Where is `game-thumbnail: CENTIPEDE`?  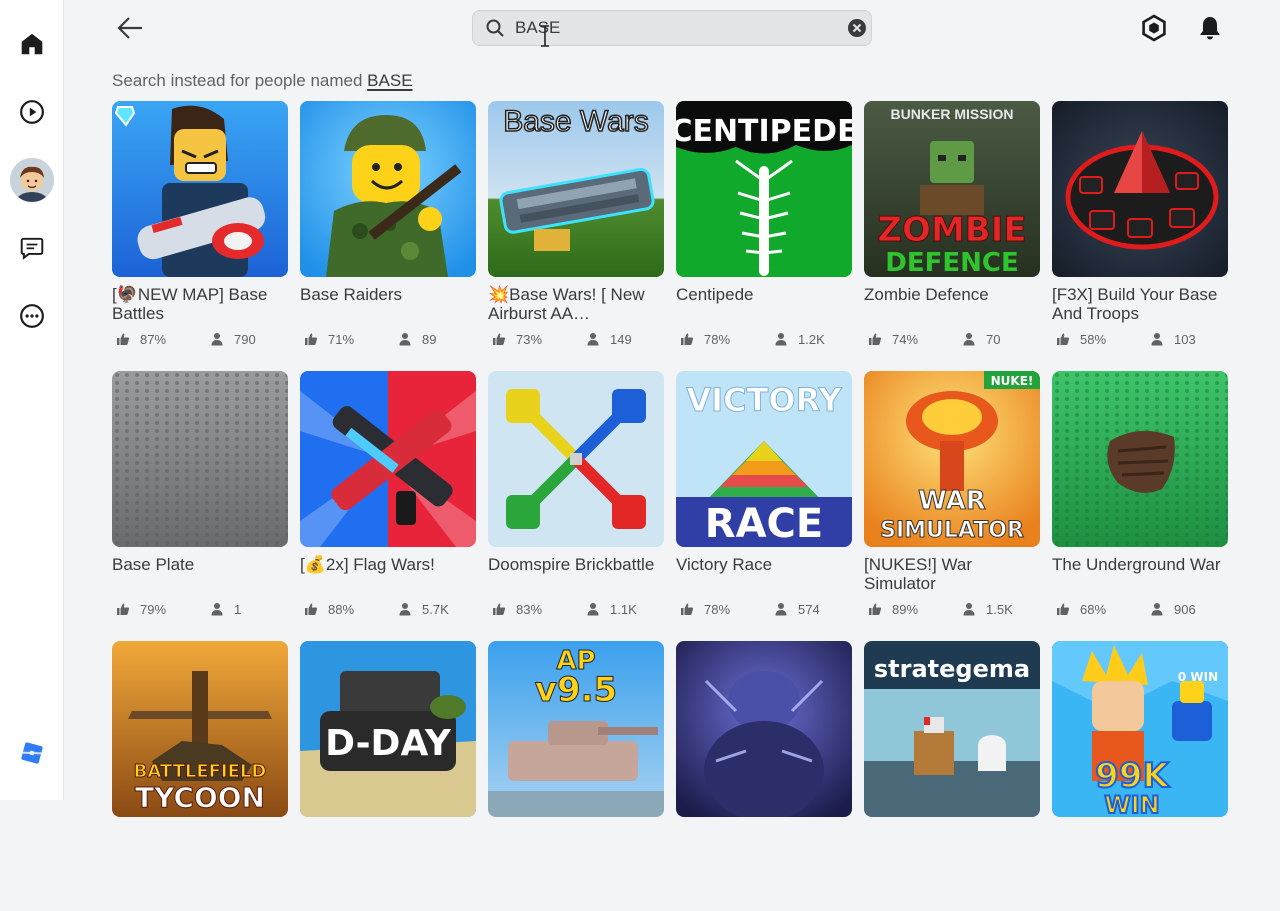
game-thumbnail: CENTIPEDE is located at coordinates (764, 189).